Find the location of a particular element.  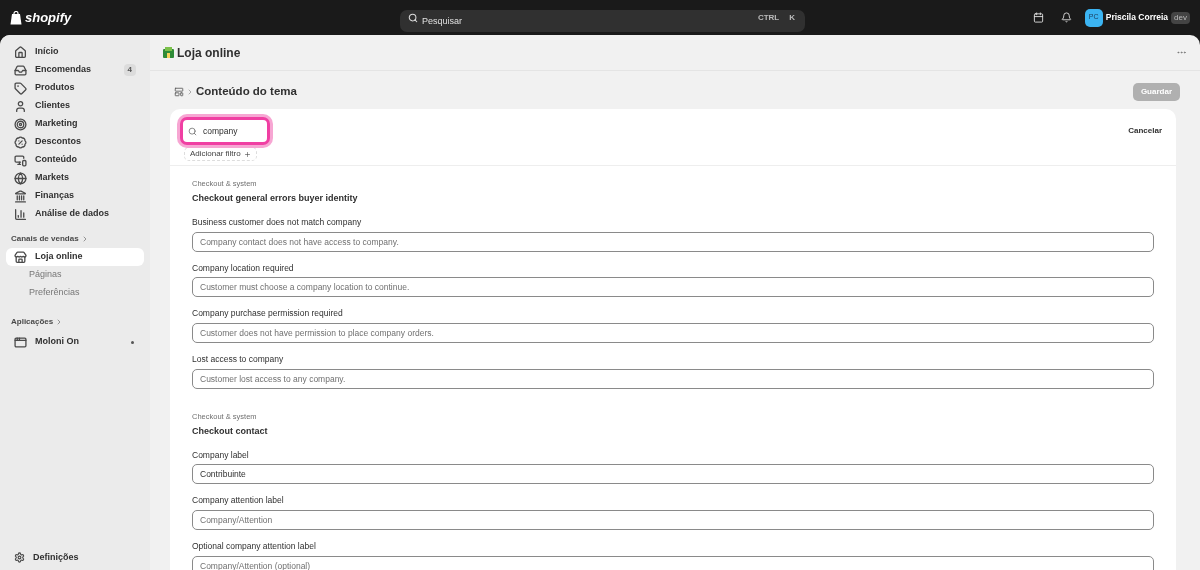

sidebar-item: Finanças is located at coordinates (75, 196).